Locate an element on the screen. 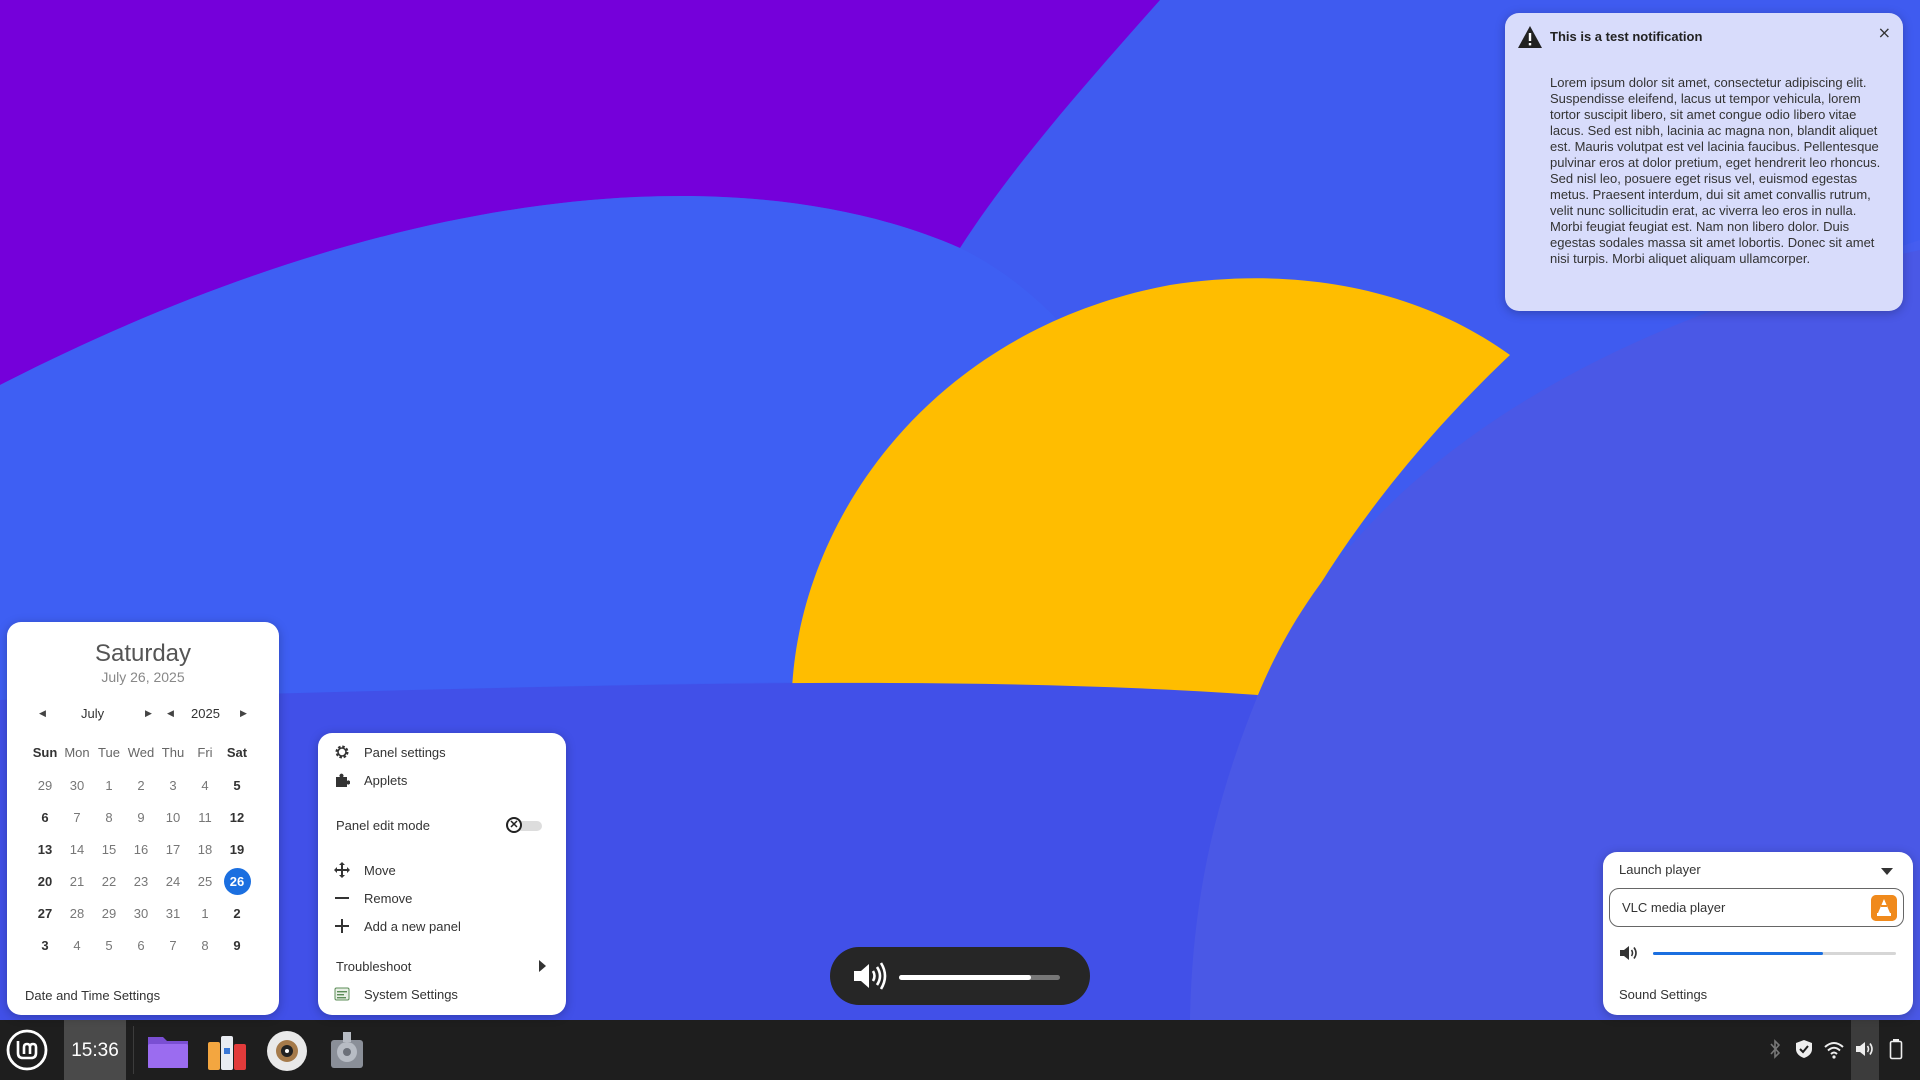 This screenshot has width=1920, height=1080. menu-item-label: Add a new panel is located at coordinates (412, 926).